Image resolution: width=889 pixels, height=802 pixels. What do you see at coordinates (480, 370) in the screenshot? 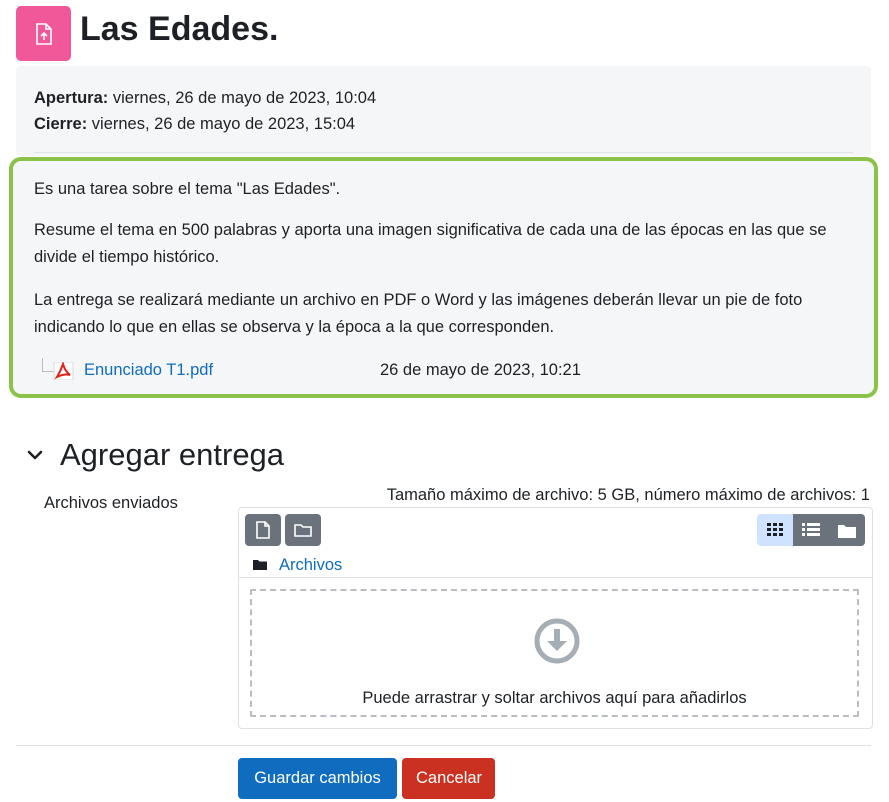
I see `attachment-date: 26 de mayo de 2023, 10:21` at bounding box center [480, 370].